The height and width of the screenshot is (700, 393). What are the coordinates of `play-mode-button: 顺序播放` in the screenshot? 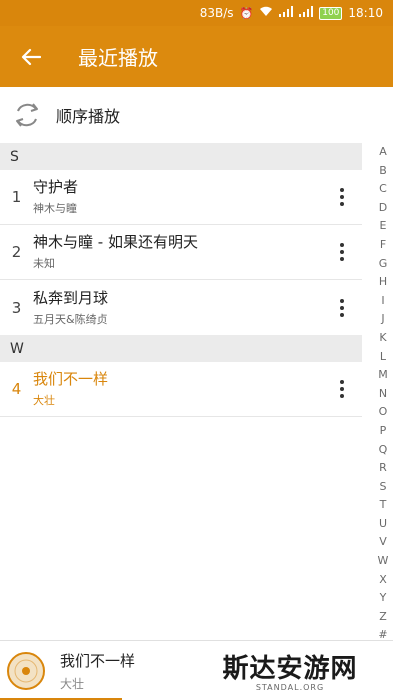 It's located at (196, 115).